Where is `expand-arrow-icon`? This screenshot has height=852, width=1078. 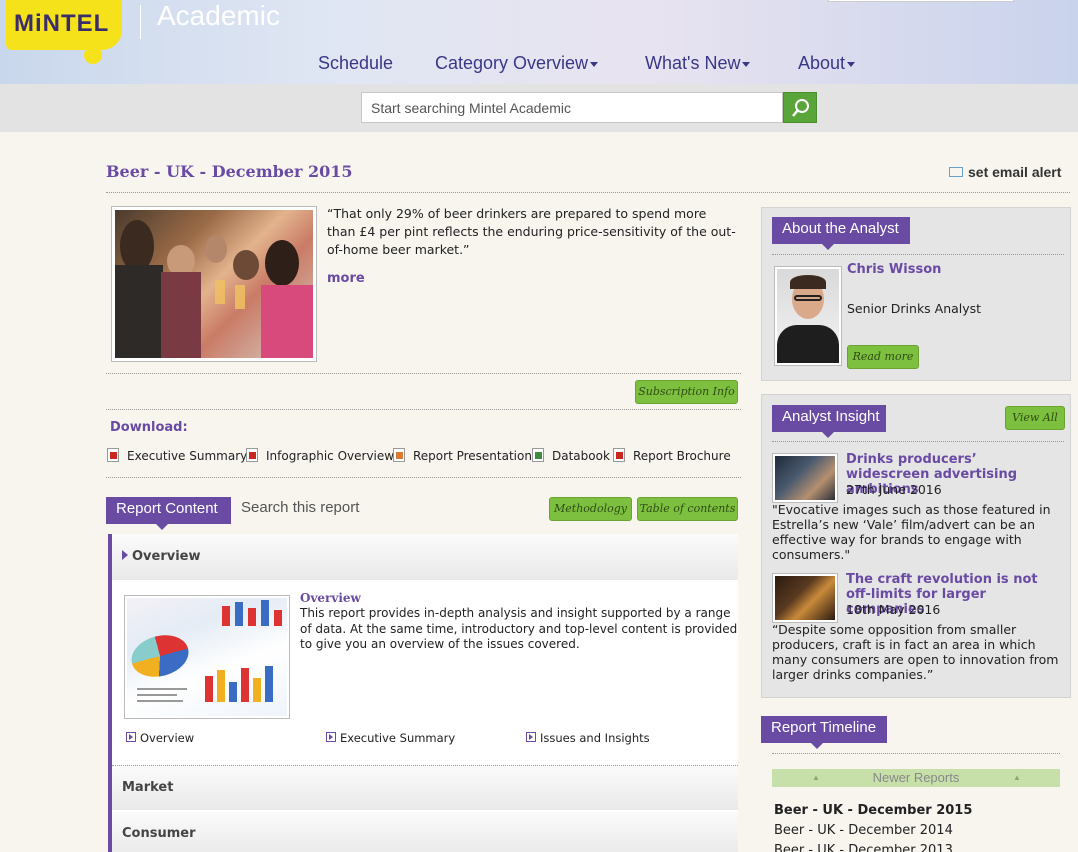 expand-arrow-icon is located at coordinates (125, 555).